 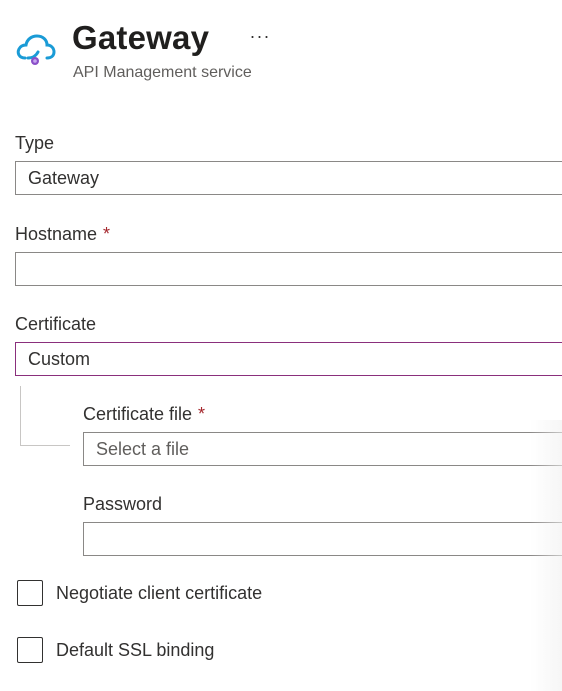 What do you see at coordinates (35, 143) in the screenshot?
I see `type-label: Type` at bounding box center [35, 143].